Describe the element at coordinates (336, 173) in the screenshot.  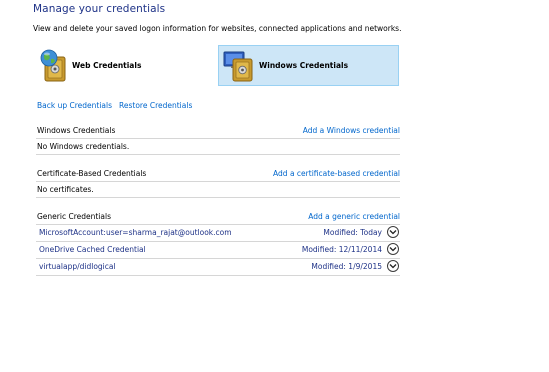
I see `add-certificate-credential-link: Add a certificate-based credential` at that location.